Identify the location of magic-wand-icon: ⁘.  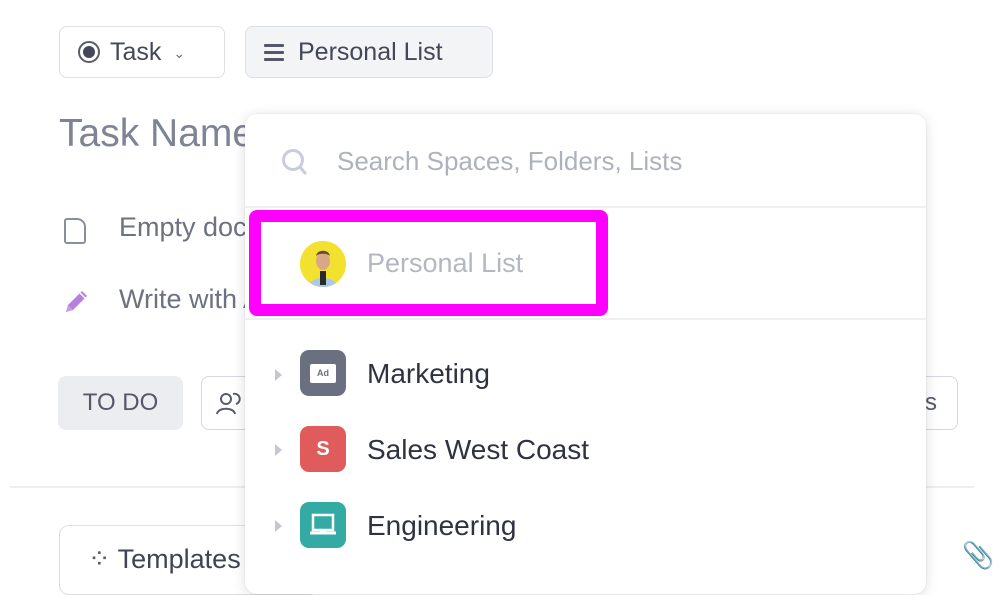
(99, 559).